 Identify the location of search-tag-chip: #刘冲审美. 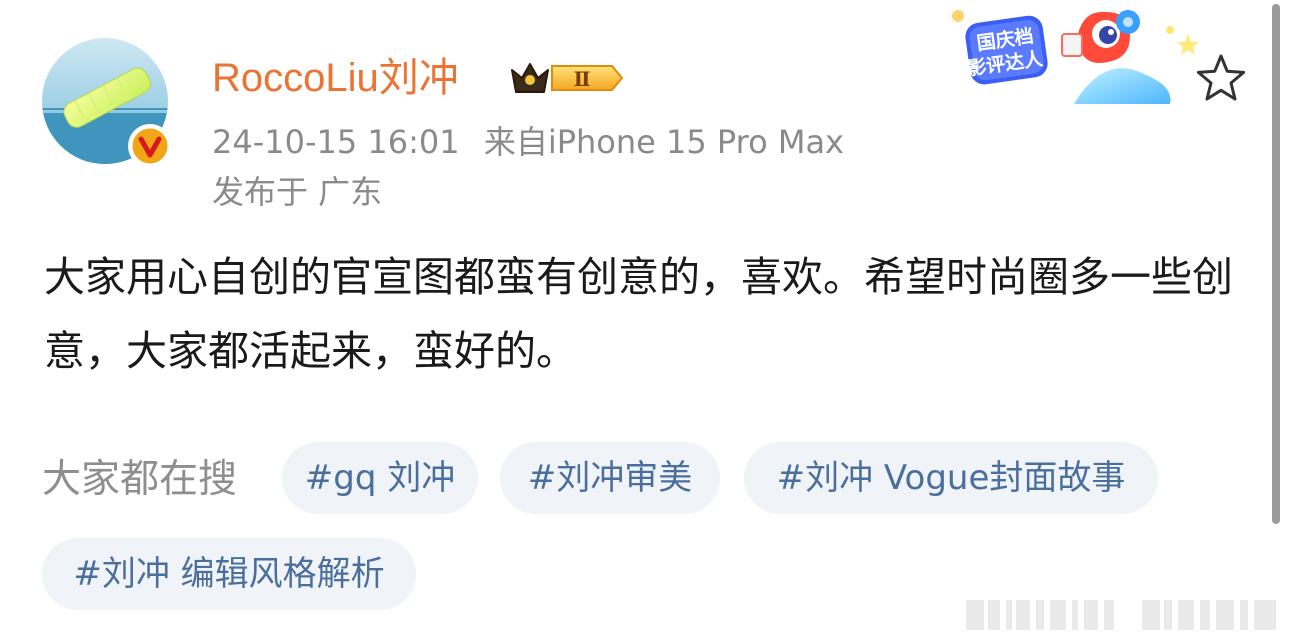
(610, 478).